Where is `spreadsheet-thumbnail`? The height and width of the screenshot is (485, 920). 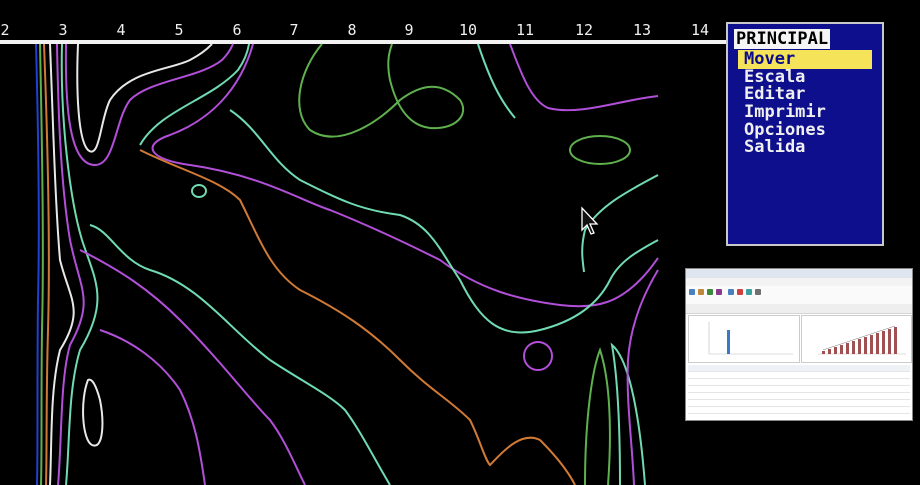 spreadsheet-thumbnail is located at coordinates (799, 344).